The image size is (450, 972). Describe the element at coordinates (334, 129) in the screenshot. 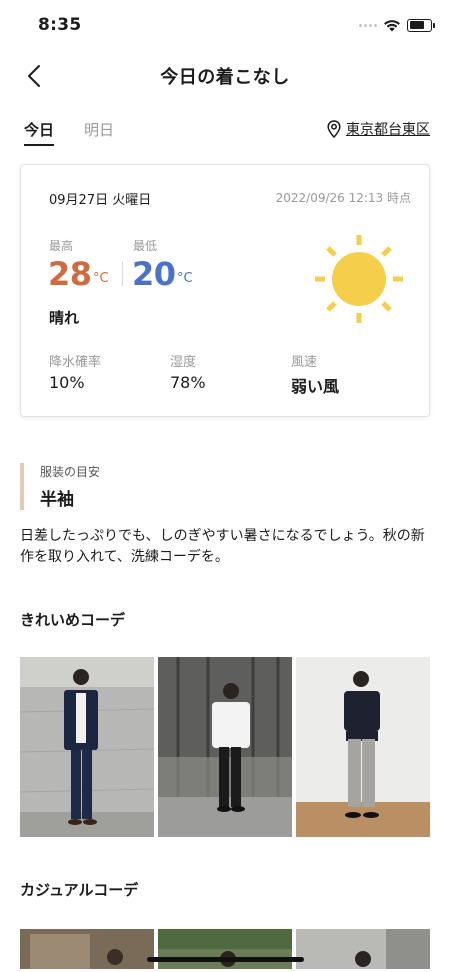

I see `location-pin-icon` at that location.